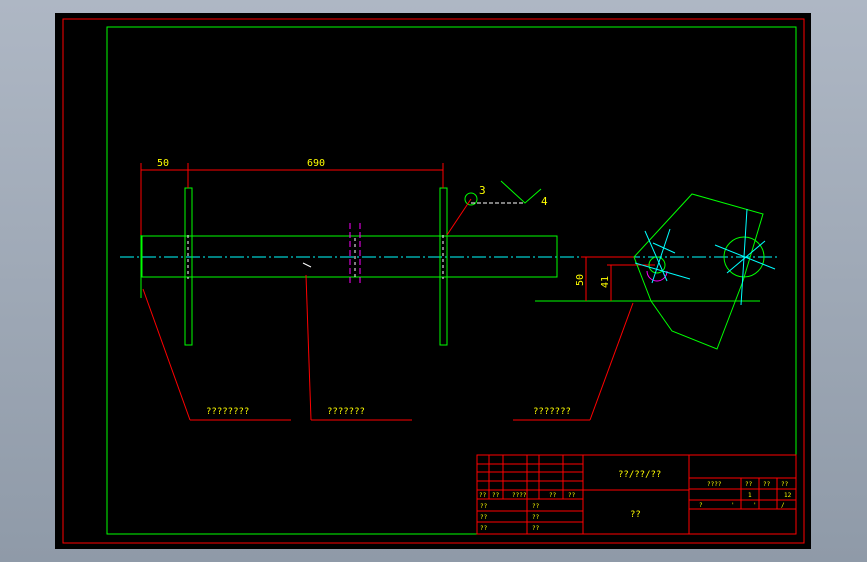  I want to click on tb-right-value: 1, so click(750, 495).